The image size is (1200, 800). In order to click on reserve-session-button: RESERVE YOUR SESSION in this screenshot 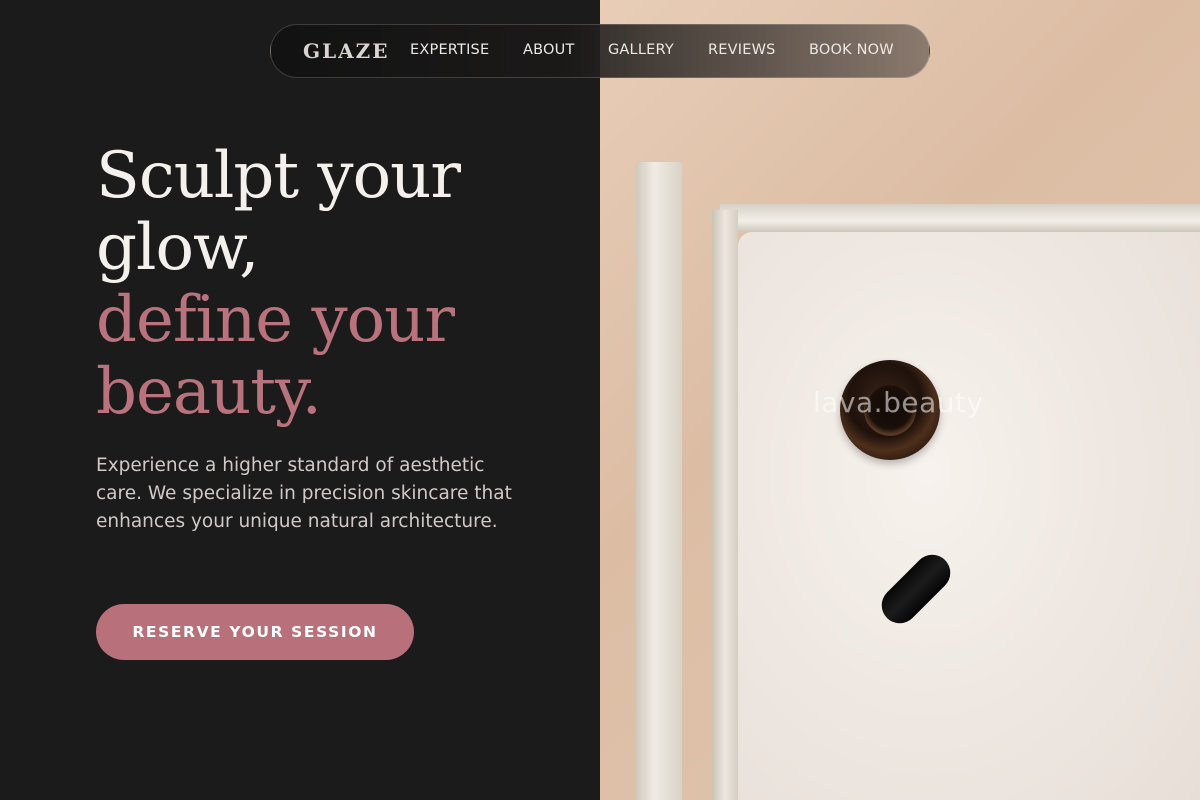, I will do `click(255, 632)`.